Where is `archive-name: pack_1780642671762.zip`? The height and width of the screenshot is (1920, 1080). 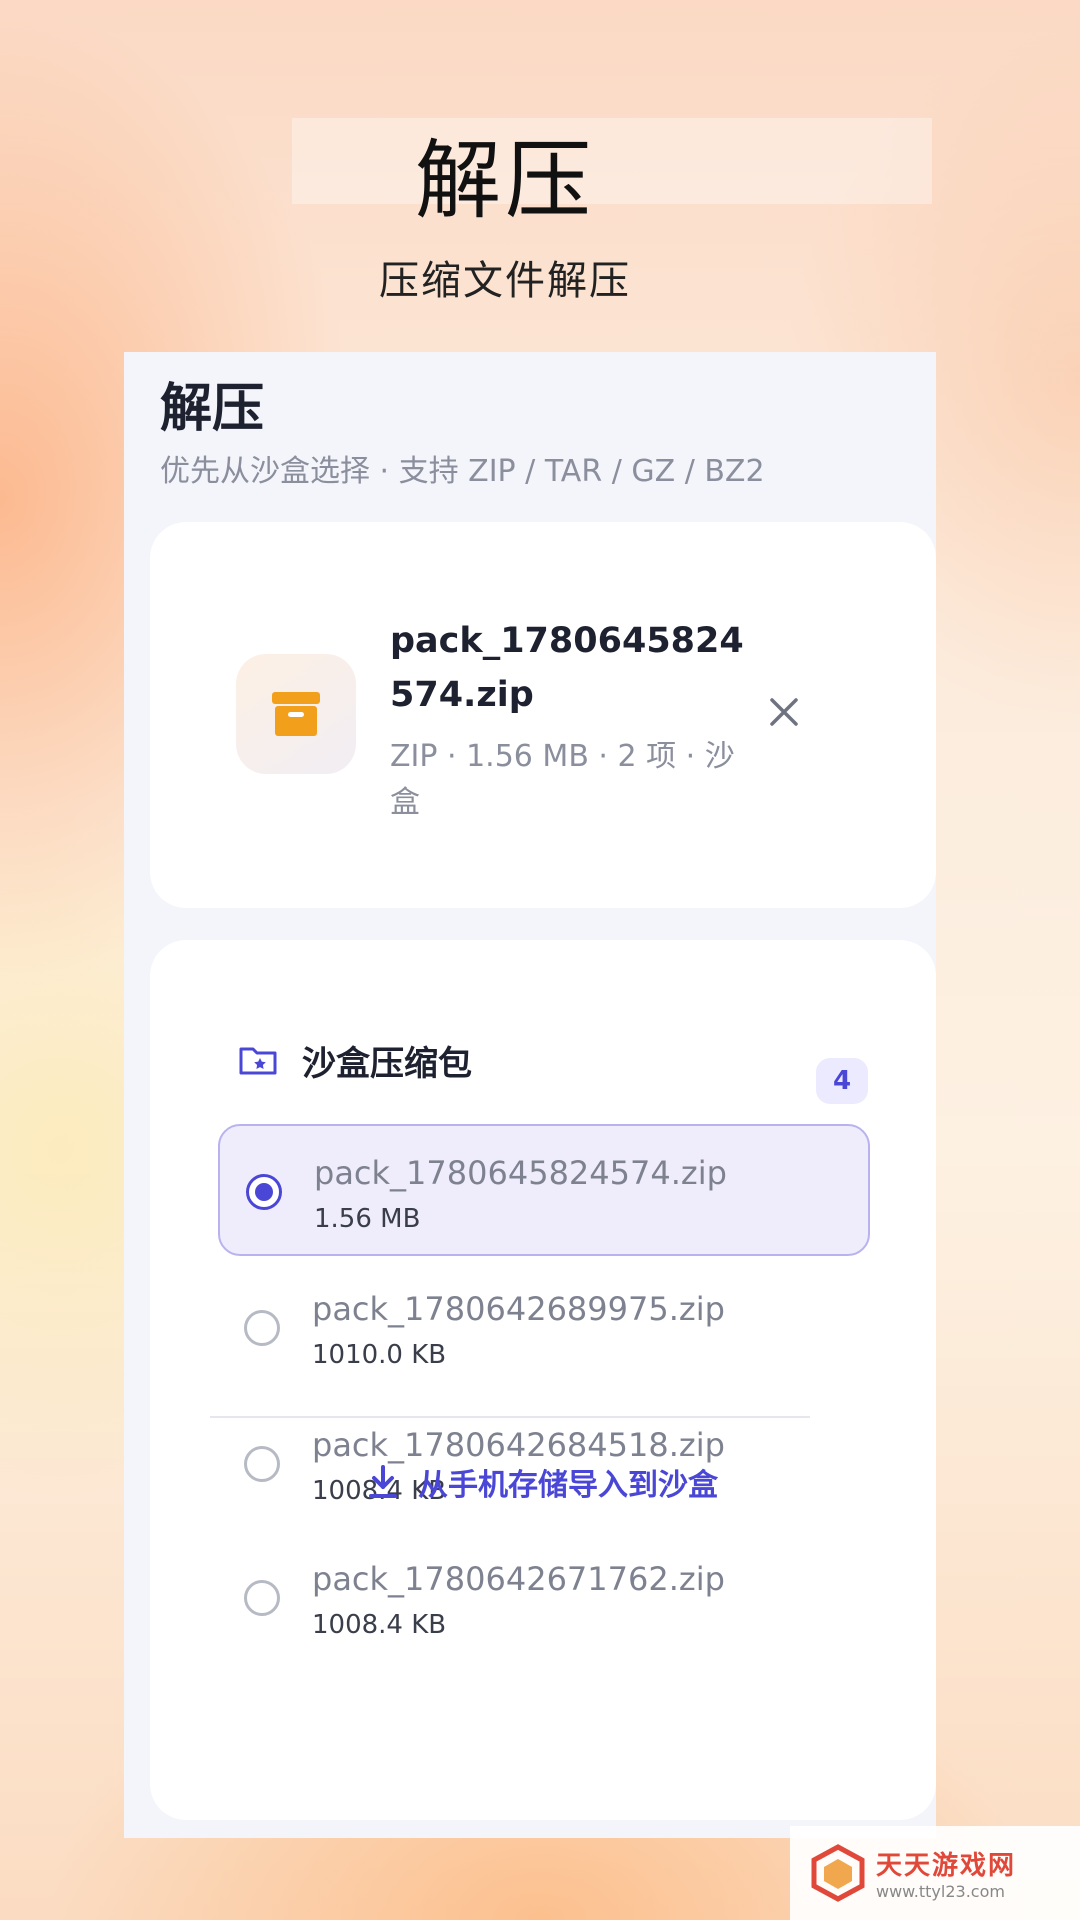
archive-name: pack_1780642671762.zip is located at coordinates (518, 1579).